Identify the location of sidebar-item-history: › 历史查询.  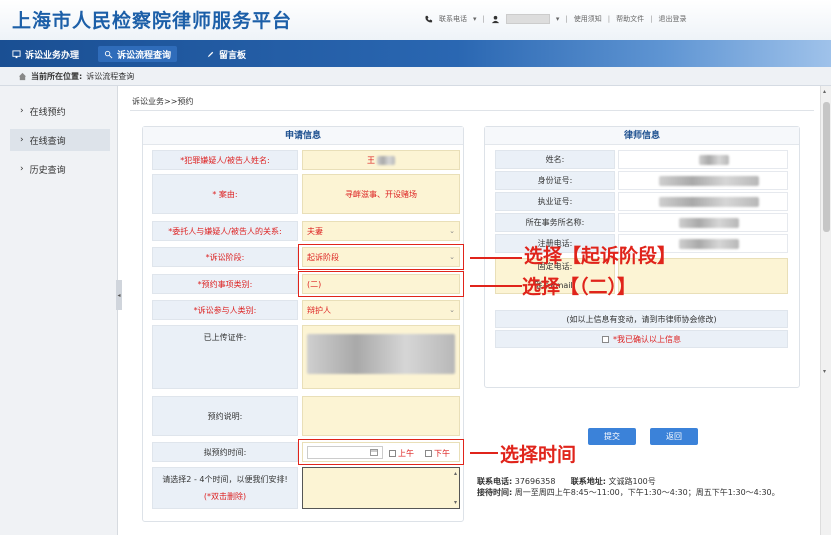
(60, 169).